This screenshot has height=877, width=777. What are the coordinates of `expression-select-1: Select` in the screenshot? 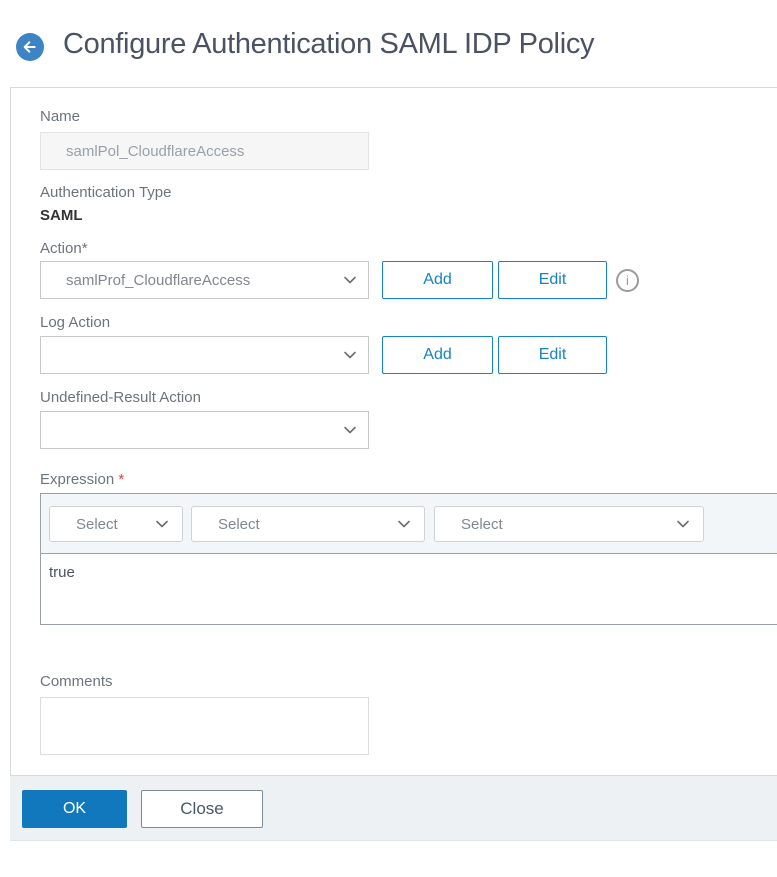 It's located at (116, 524).